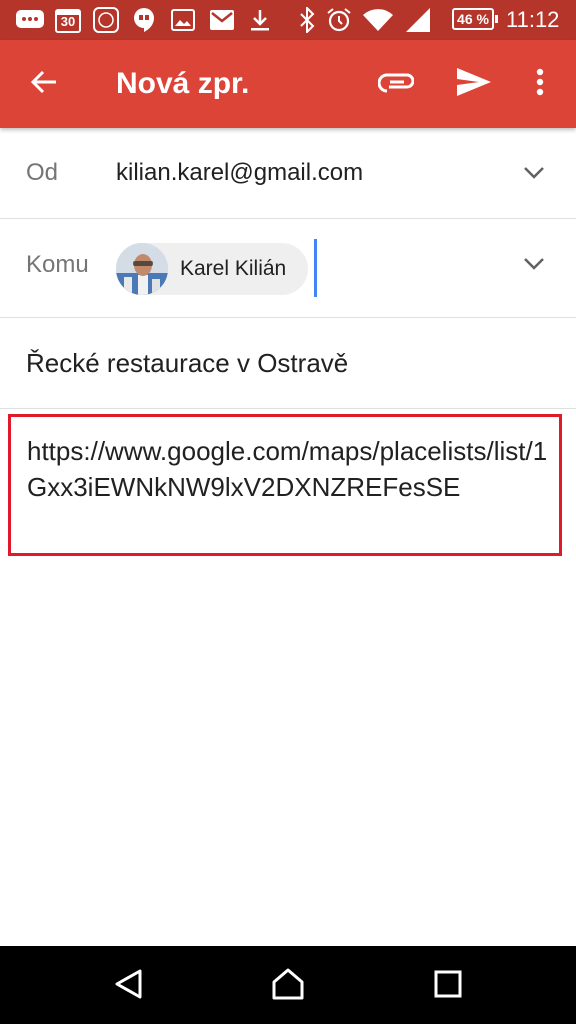 Image resolution: width=576 pixels, height=1024 pixels. I want to click on back-arrow-icon, so click(44, 84).